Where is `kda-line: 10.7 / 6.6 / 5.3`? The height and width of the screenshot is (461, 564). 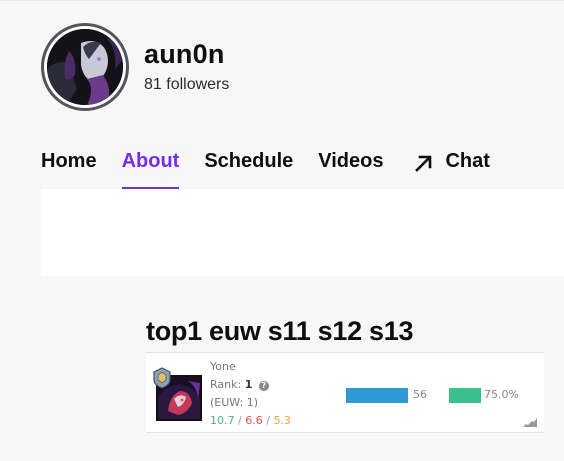 kda-line: 10.7 / 6.6 / 5.3 is located at coordinates (250, 420).